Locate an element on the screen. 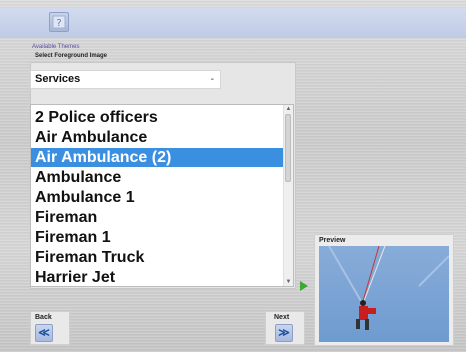 This screenshot has width=466, height=352. help-button: ? is located at coordinates (59, 22).